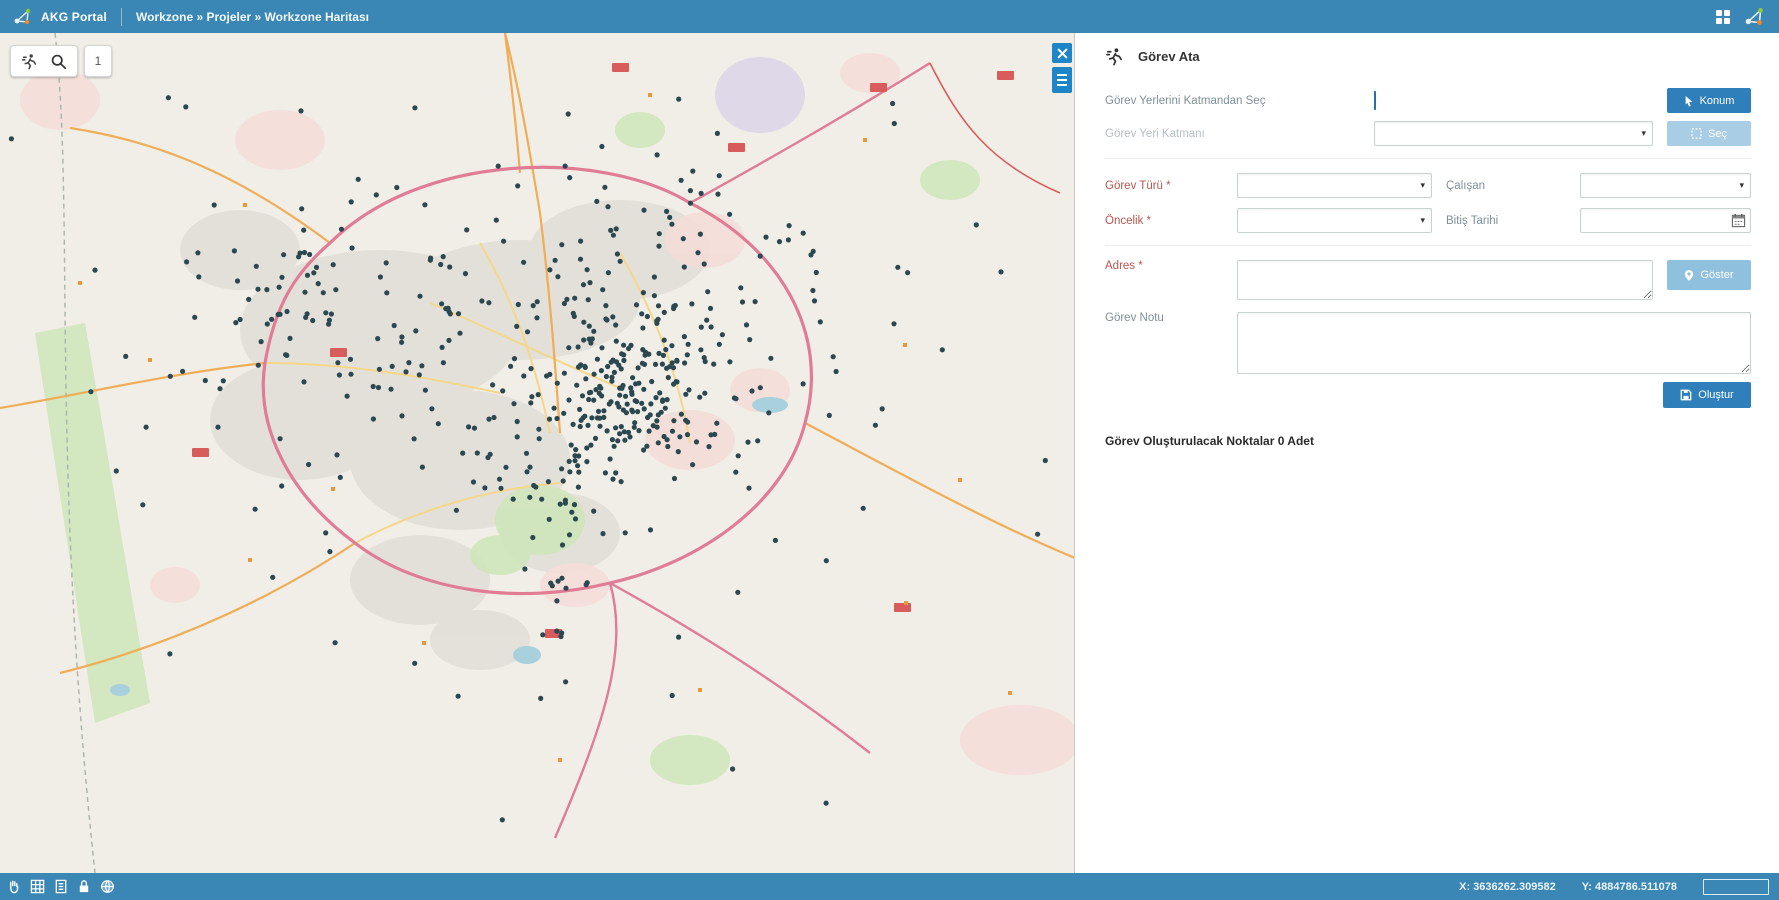  I want to click on sec-button-label: Seç, so click(1717, 133).